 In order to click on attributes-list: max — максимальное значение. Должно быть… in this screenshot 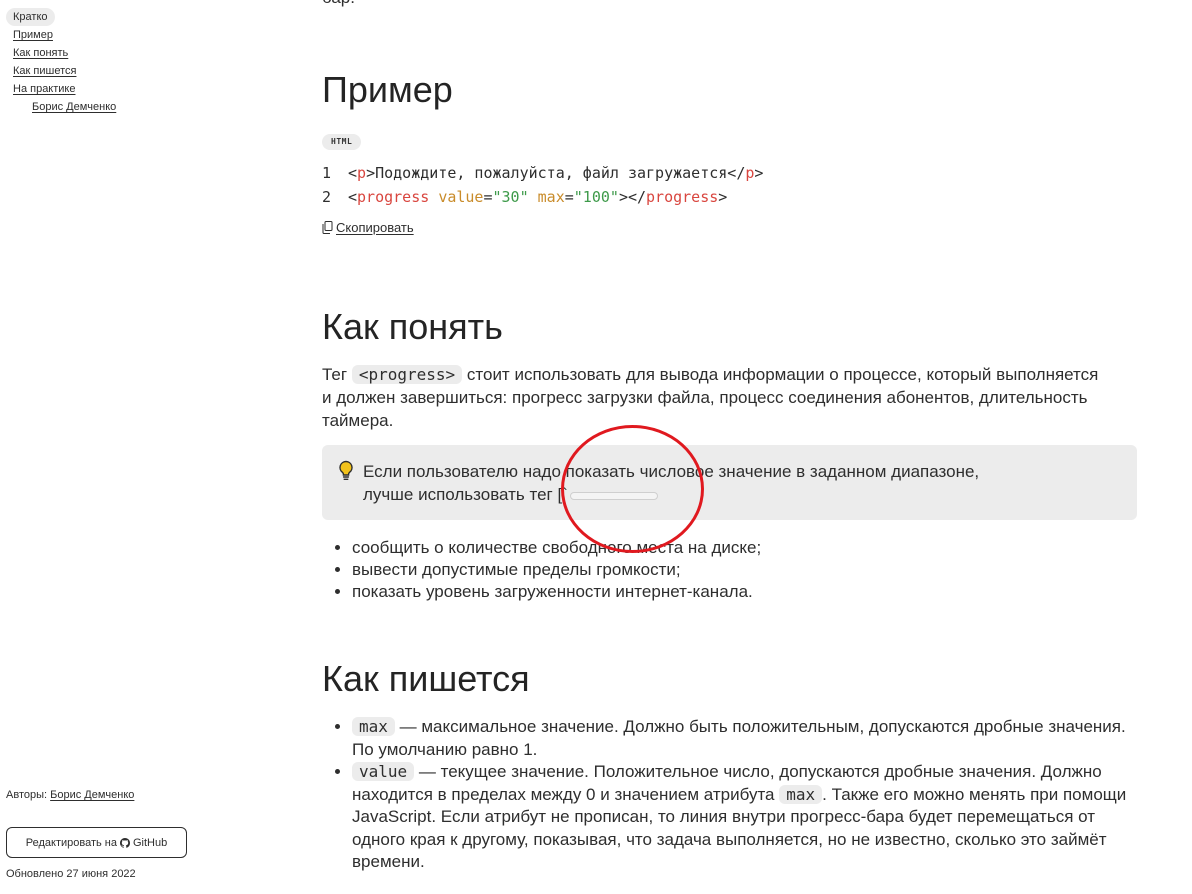, I will do `click(730, 795)`.